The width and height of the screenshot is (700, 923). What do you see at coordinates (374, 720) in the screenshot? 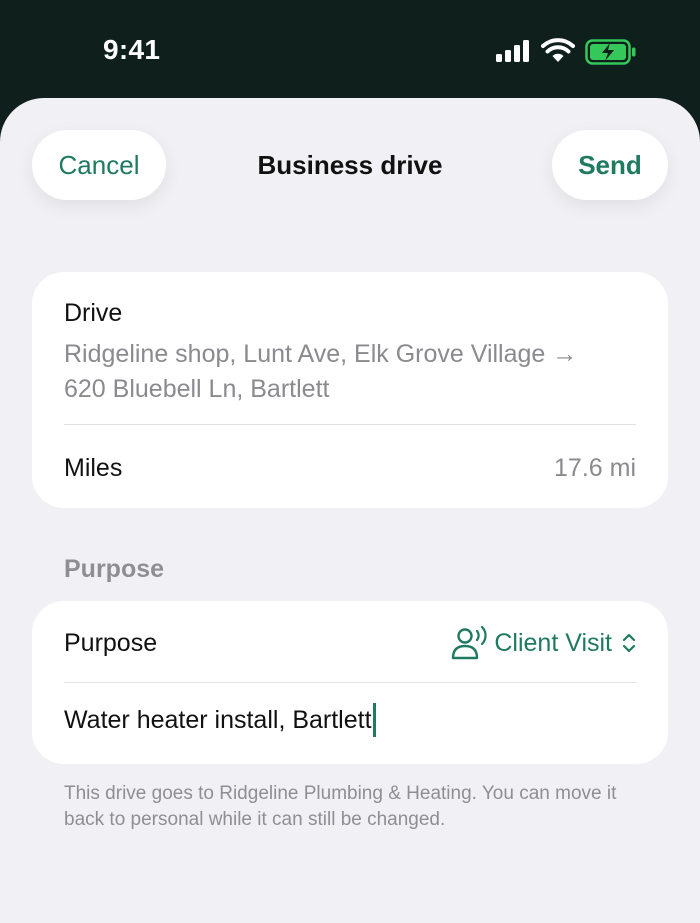
I see `text-cursor` at bounding box center [374, 720].